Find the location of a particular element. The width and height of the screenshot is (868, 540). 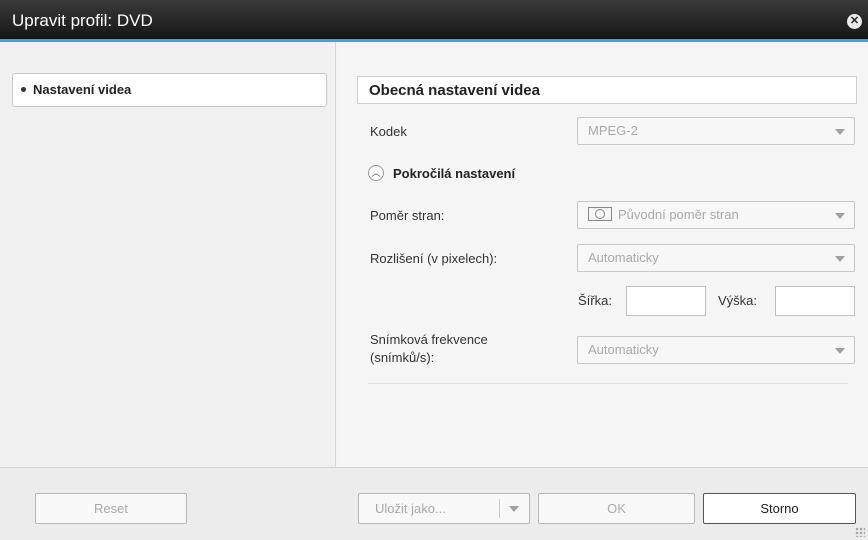

height-label: Výška: is located at coordinates (738, 300).